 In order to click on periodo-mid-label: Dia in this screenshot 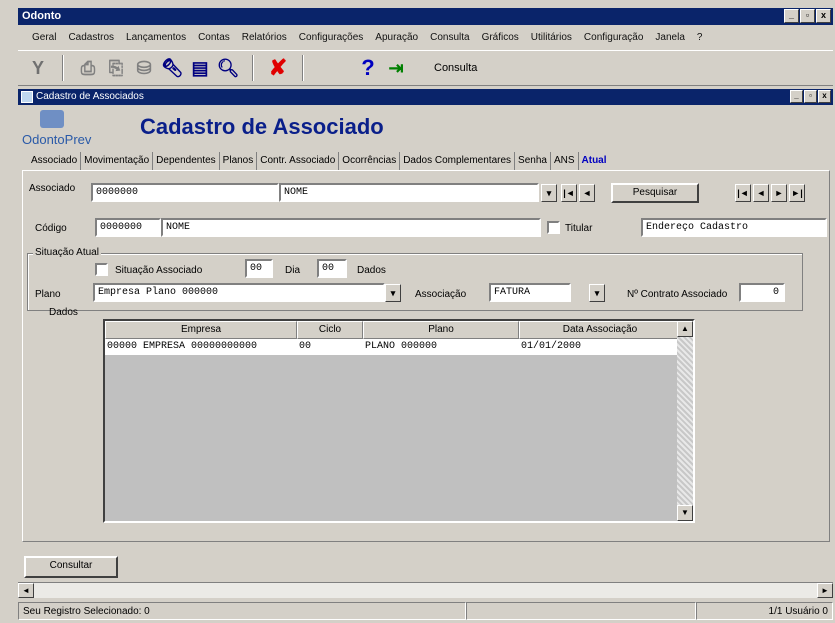, I will do `click(293, 270)`.